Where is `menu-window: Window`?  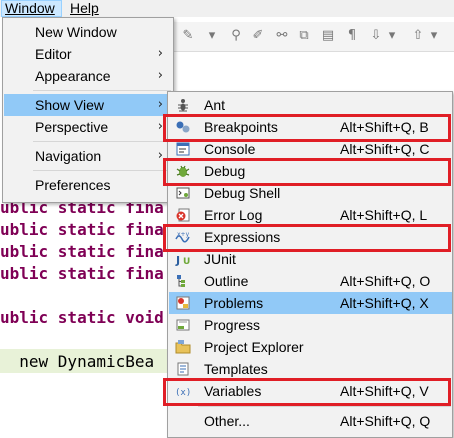
menu-window: Window is located at coordinates (31, 8).